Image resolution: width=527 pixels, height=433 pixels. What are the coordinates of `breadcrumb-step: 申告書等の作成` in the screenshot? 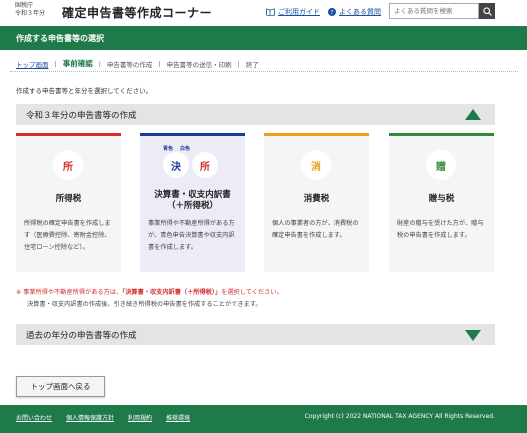 It's located at (129, 64).